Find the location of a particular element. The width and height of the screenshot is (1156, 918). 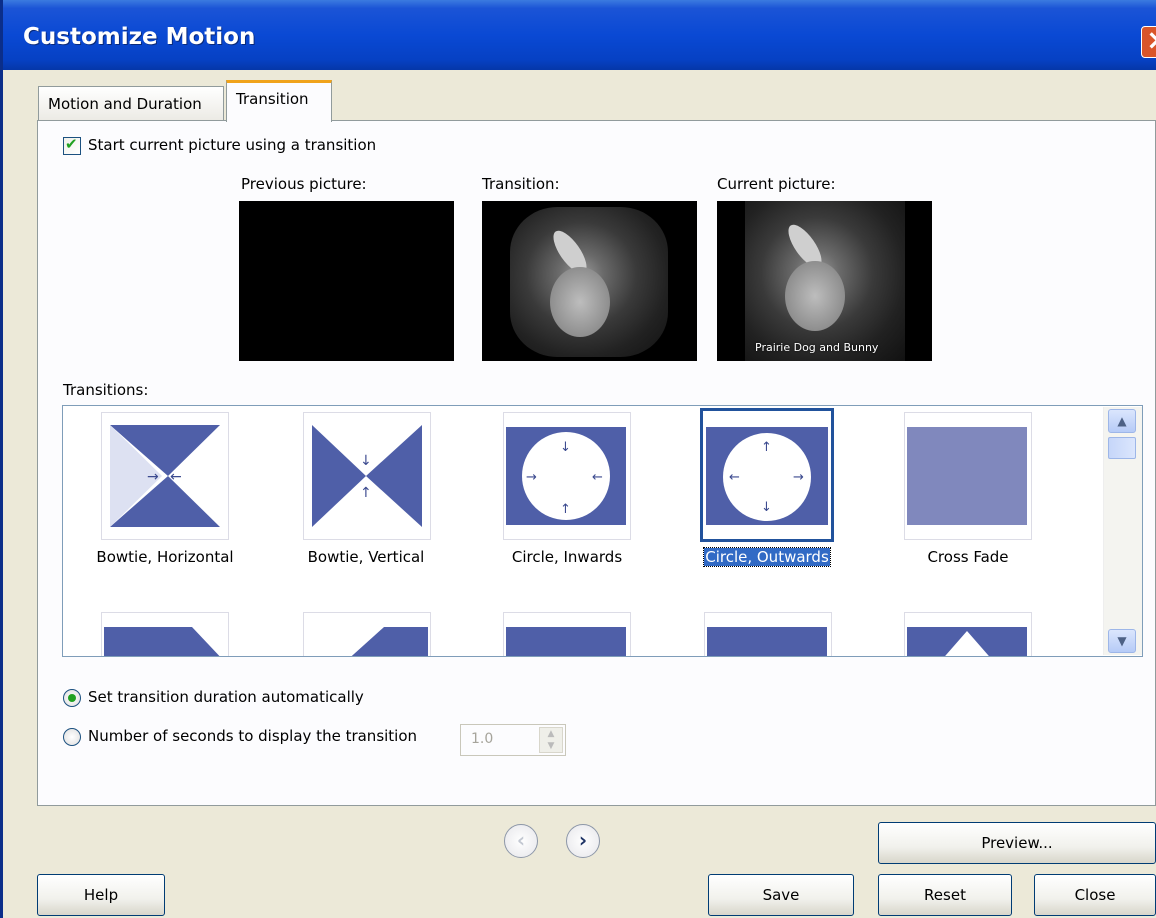

save-button: Save is located at coordinates (781, 895).